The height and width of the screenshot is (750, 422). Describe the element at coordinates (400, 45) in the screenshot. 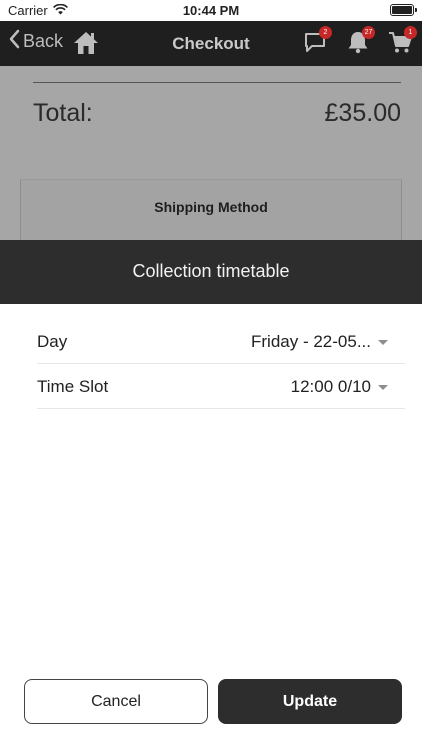

I see `cart-icon` at that location.